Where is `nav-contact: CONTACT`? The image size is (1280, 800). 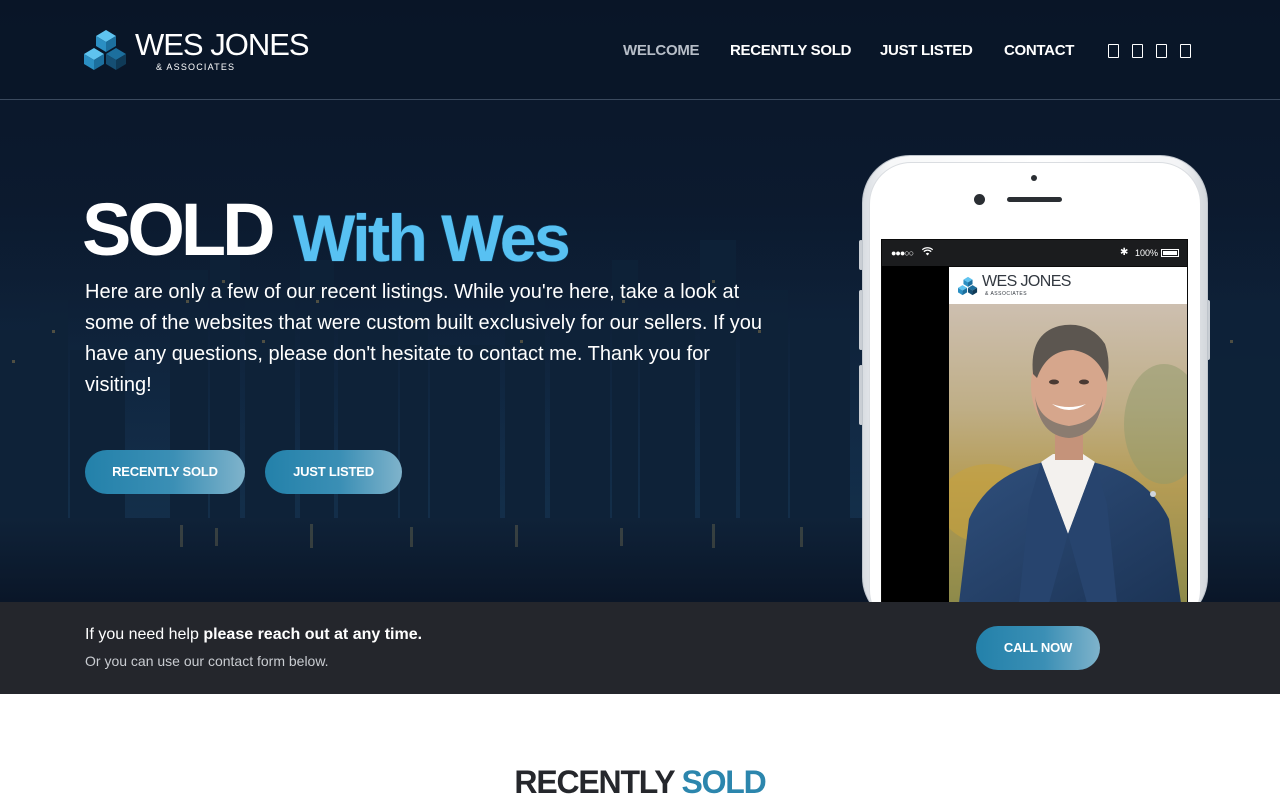 nav-contact: CONTACT is located at coordinates (1039, 50).